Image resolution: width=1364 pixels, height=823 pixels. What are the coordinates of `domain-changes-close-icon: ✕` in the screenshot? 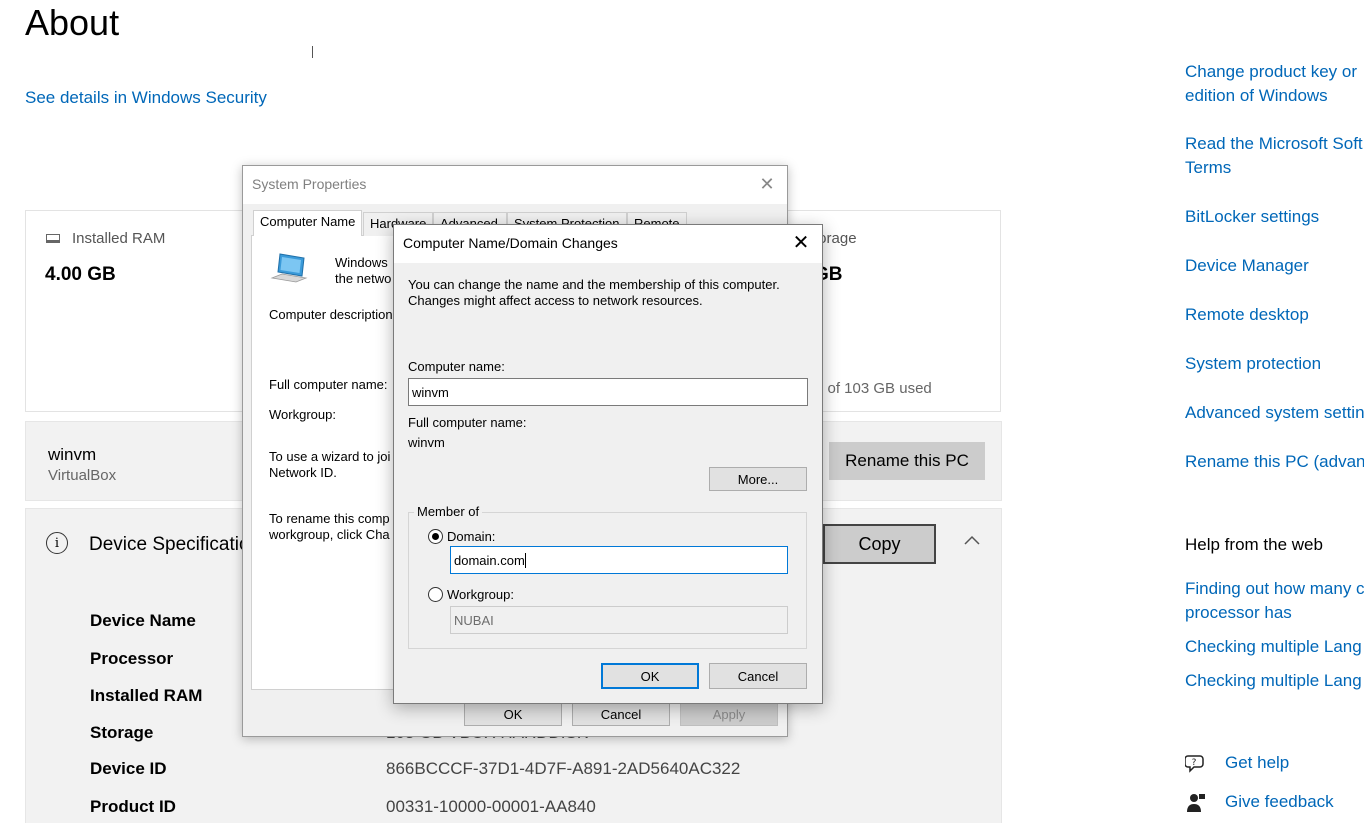 It's located at (801, 243).